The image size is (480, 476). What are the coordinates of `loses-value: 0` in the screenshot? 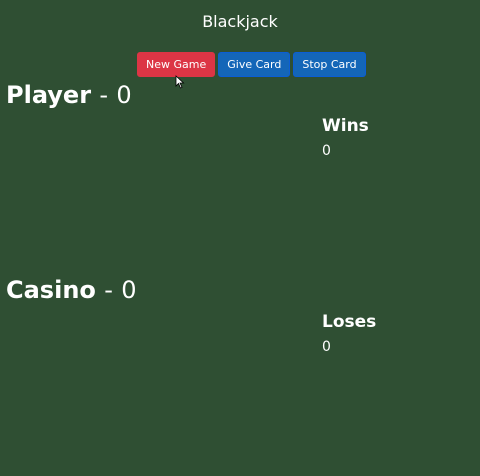 It's located at (326, 347).